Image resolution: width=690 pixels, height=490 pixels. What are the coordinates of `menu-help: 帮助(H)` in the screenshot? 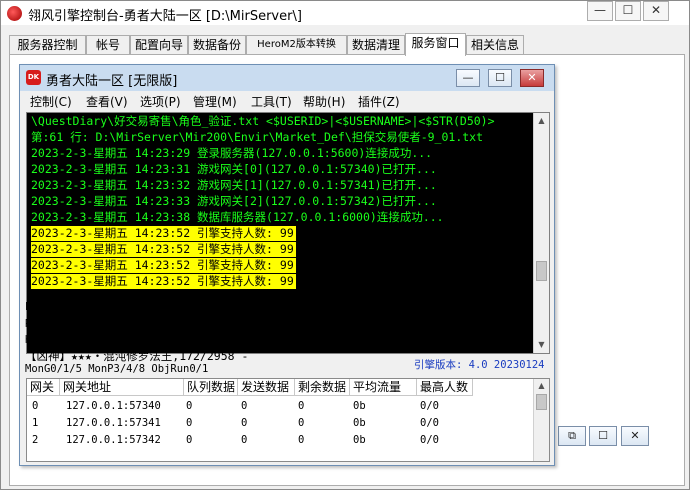 It's located at (324, 101).